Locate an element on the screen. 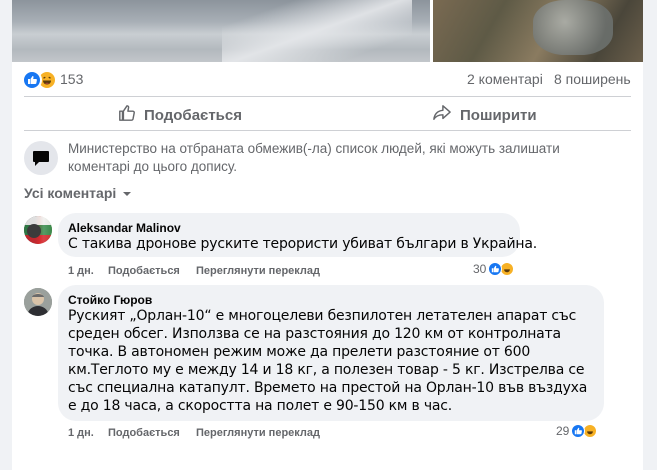  comment-reactions: 29 is located at coordinates (577, 431).